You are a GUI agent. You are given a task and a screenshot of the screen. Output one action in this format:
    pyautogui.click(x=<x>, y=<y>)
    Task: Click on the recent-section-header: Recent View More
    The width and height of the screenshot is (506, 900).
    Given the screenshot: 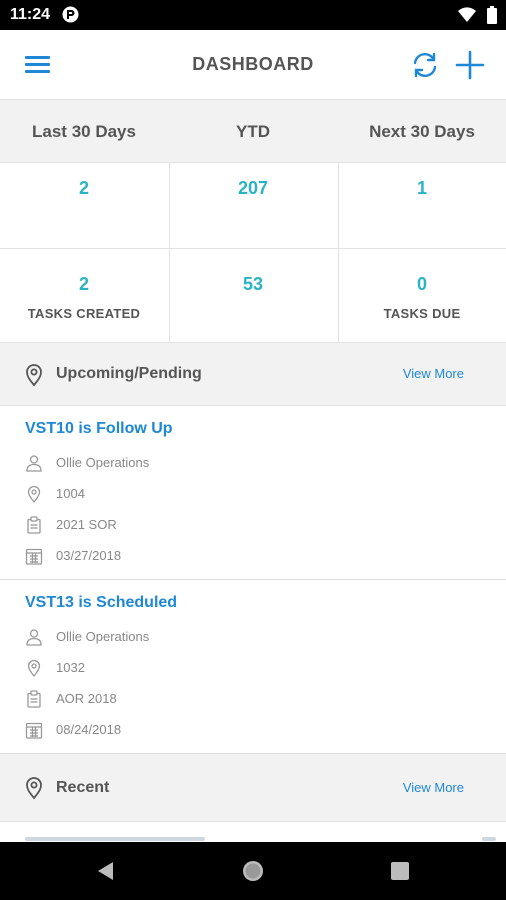 What is the action you would take?
    pyautogui.click(x=253, y=788)
    